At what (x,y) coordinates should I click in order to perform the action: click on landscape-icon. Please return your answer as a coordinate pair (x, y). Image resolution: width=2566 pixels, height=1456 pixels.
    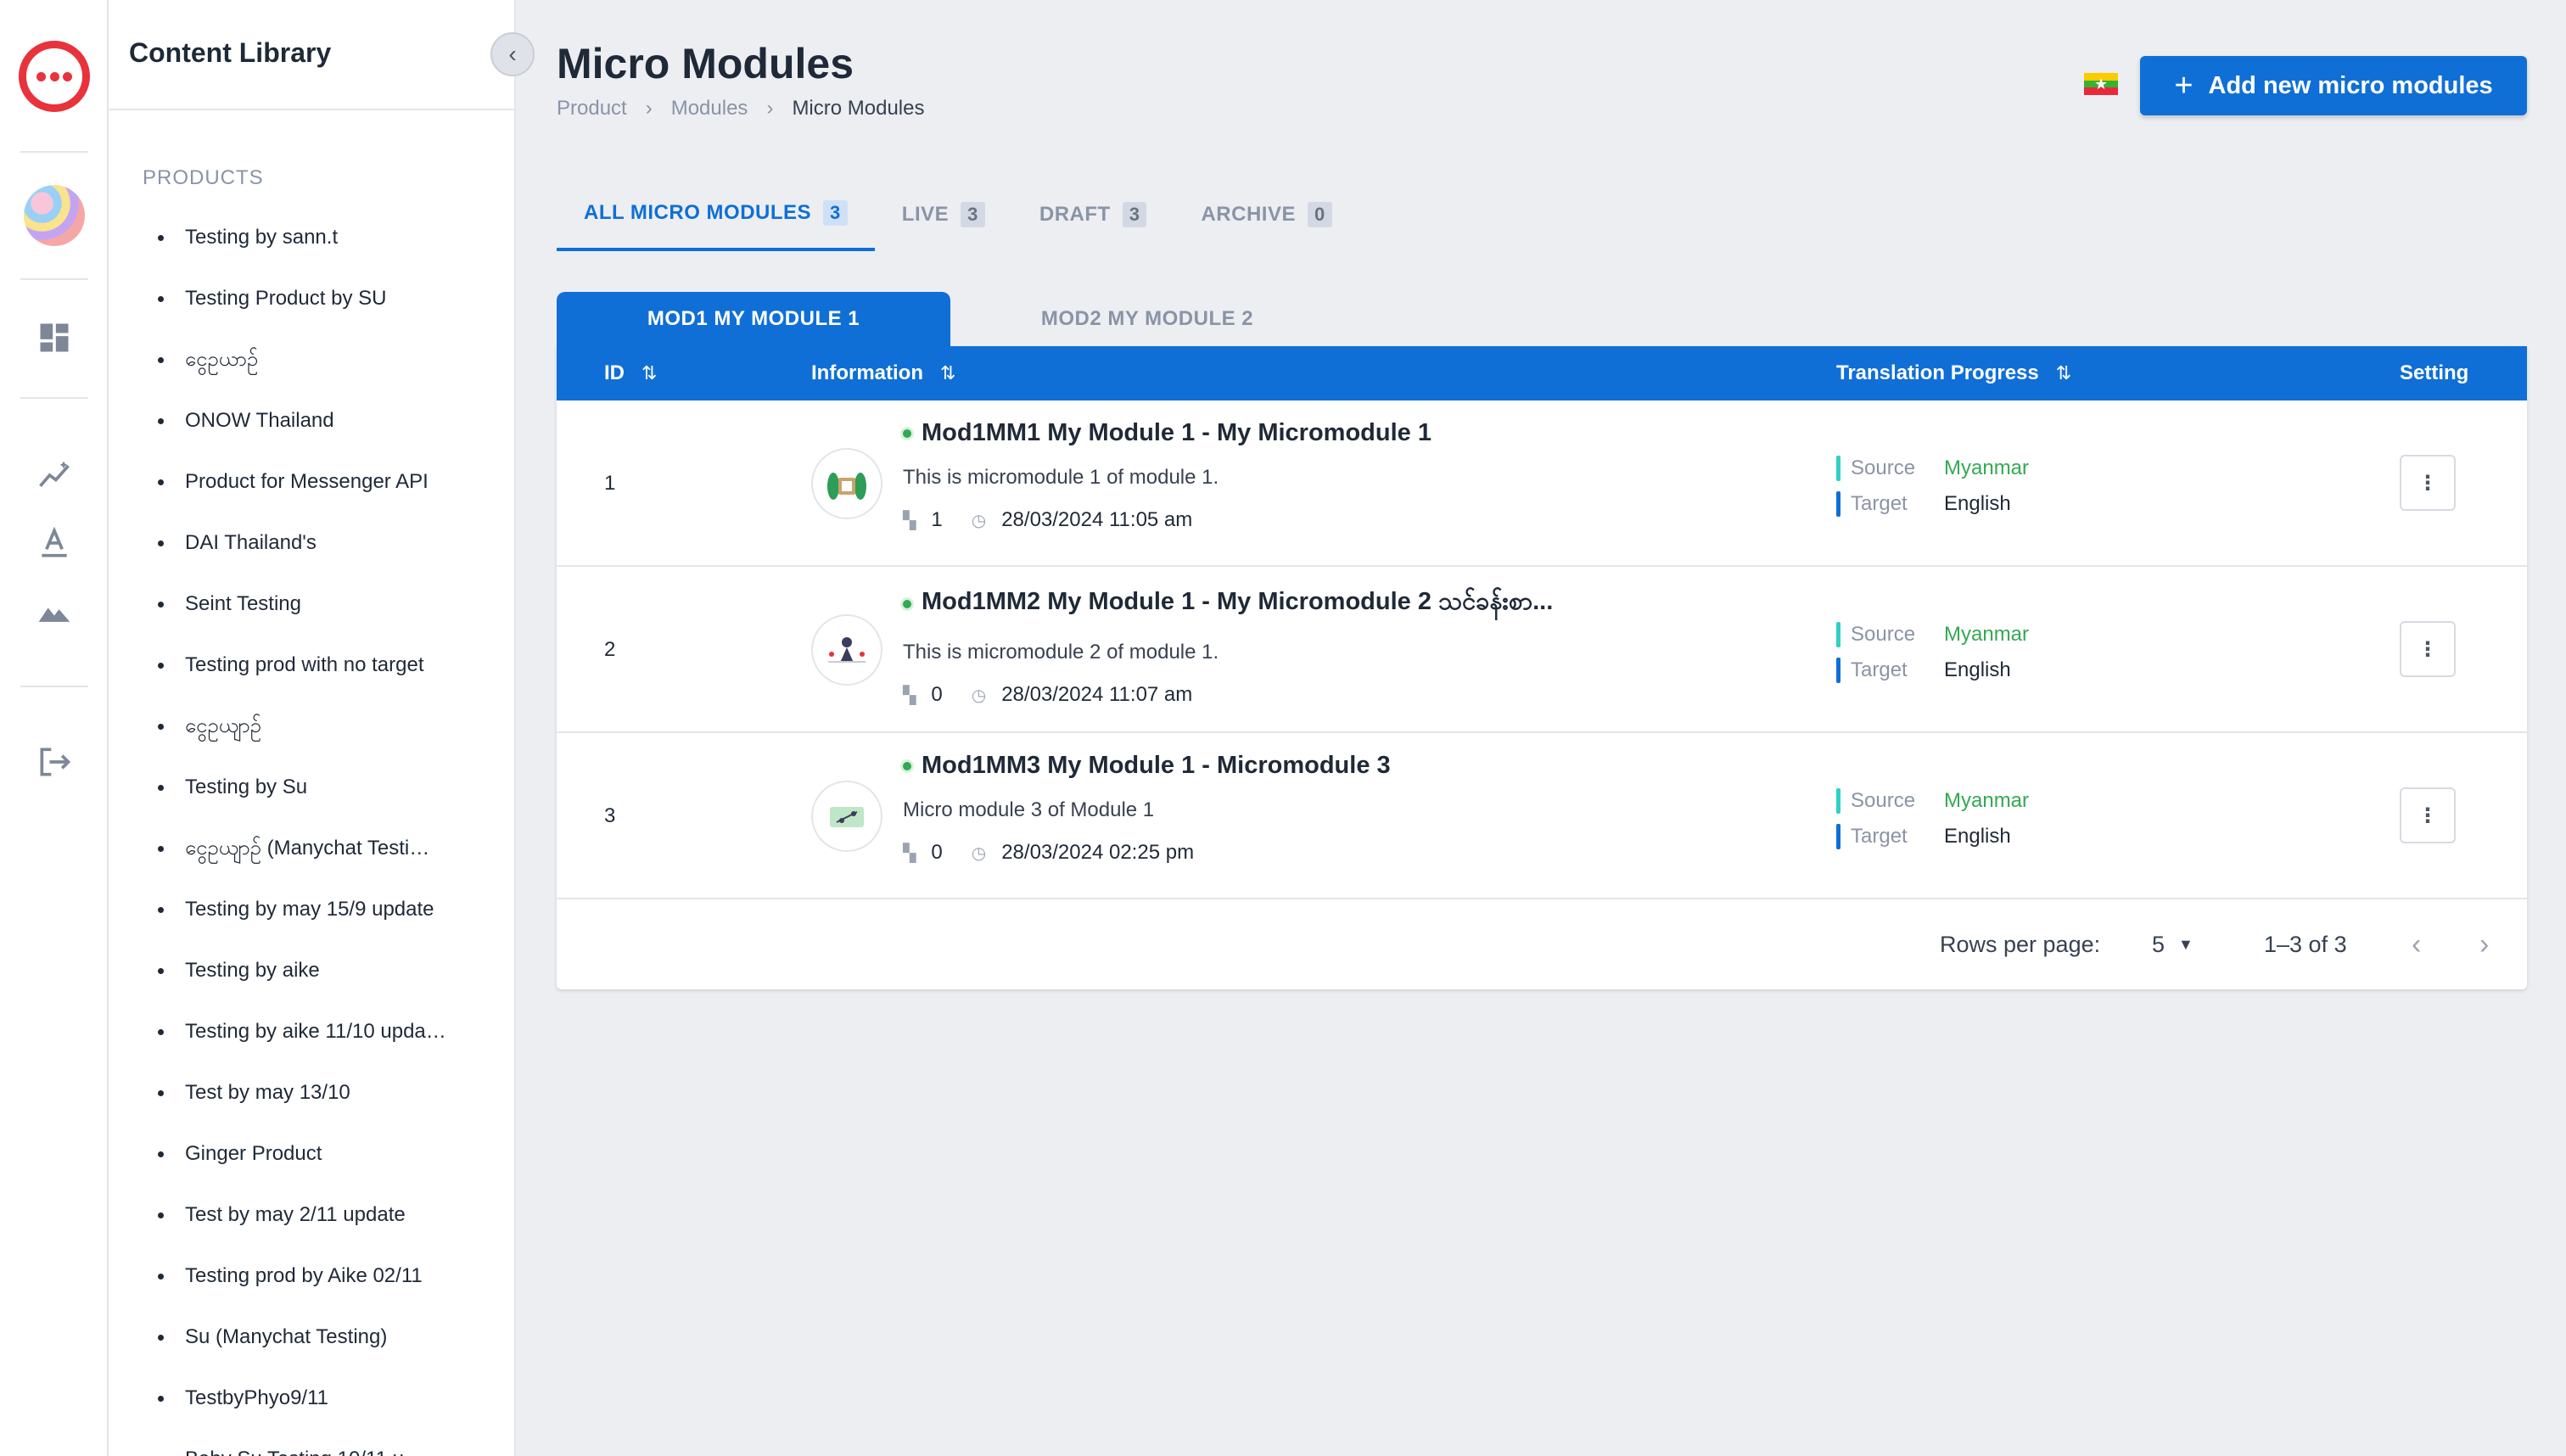
    Looking at the image, I should click on (54, 611).